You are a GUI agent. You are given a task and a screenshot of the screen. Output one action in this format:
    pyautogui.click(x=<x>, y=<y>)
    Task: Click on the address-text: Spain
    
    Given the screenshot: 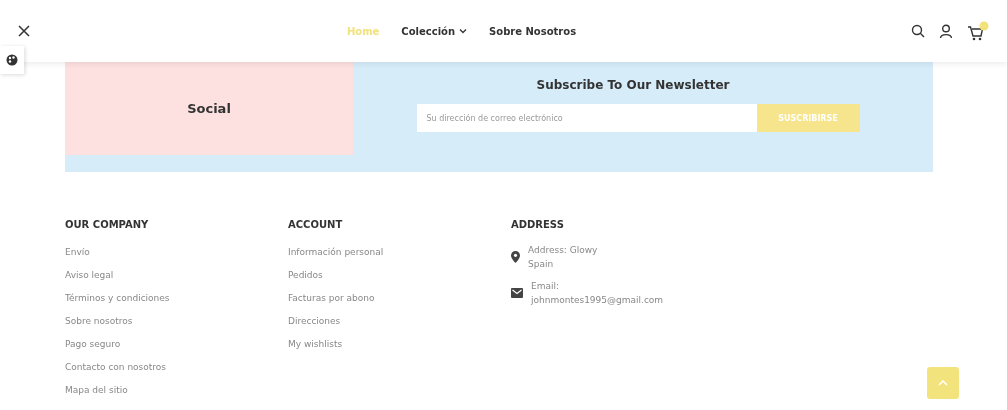 What is the action you would take?
    pyautogui.click(x=541, y=264)
    